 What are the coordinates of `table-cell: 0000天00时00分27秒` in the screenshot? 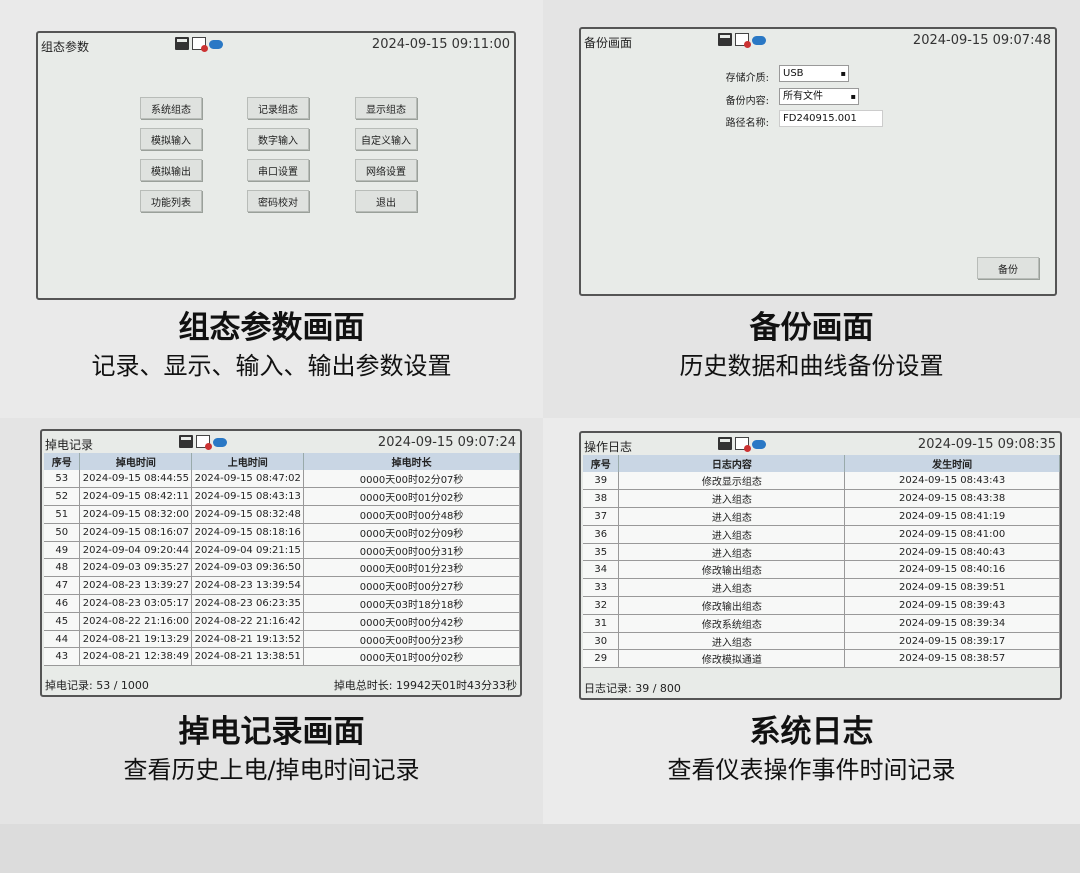 It's located at (411, 586).